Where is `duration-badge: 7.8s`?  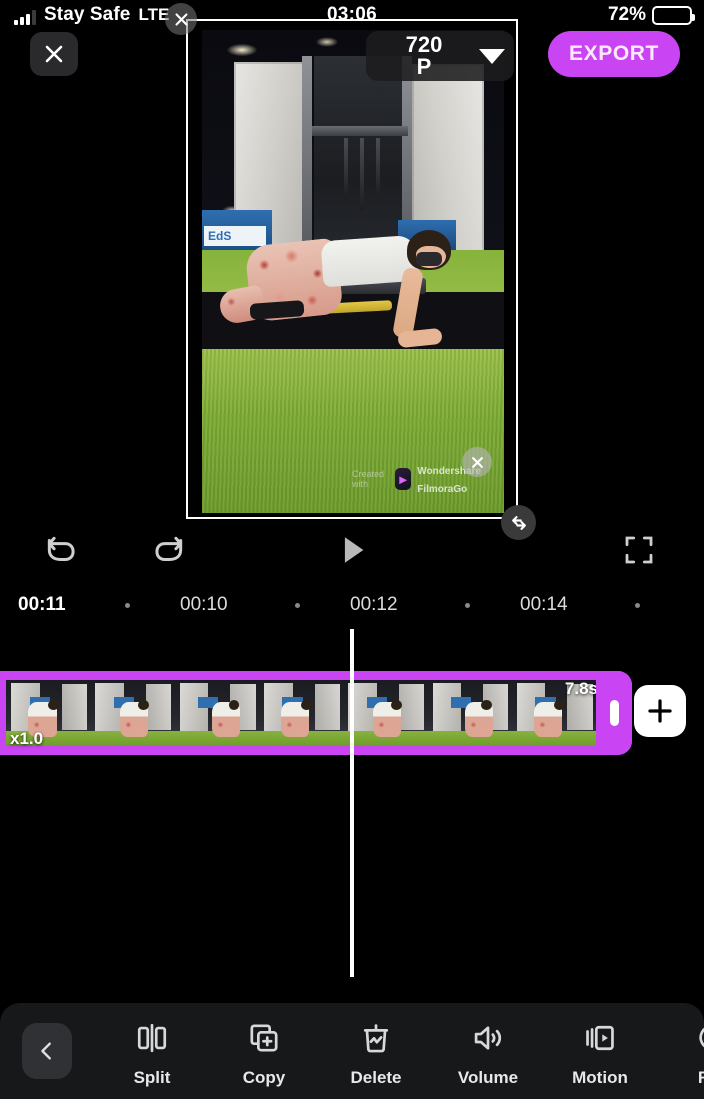
duration-badge: 7.8s is located at coordinates (581, 688).